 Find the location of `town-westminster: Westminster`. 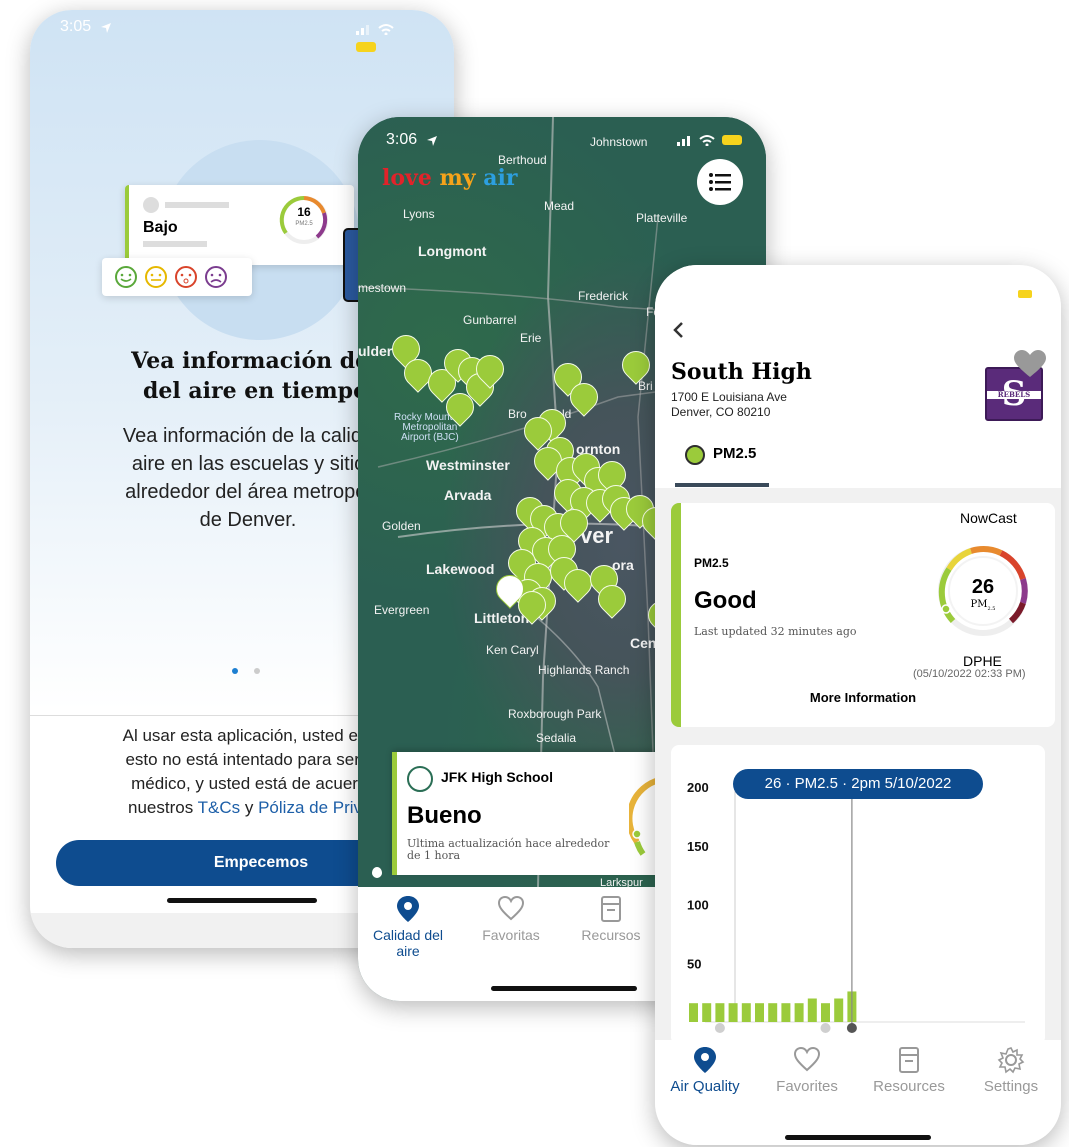

town-westminster: Westminster is located at coordinates (468, 465).